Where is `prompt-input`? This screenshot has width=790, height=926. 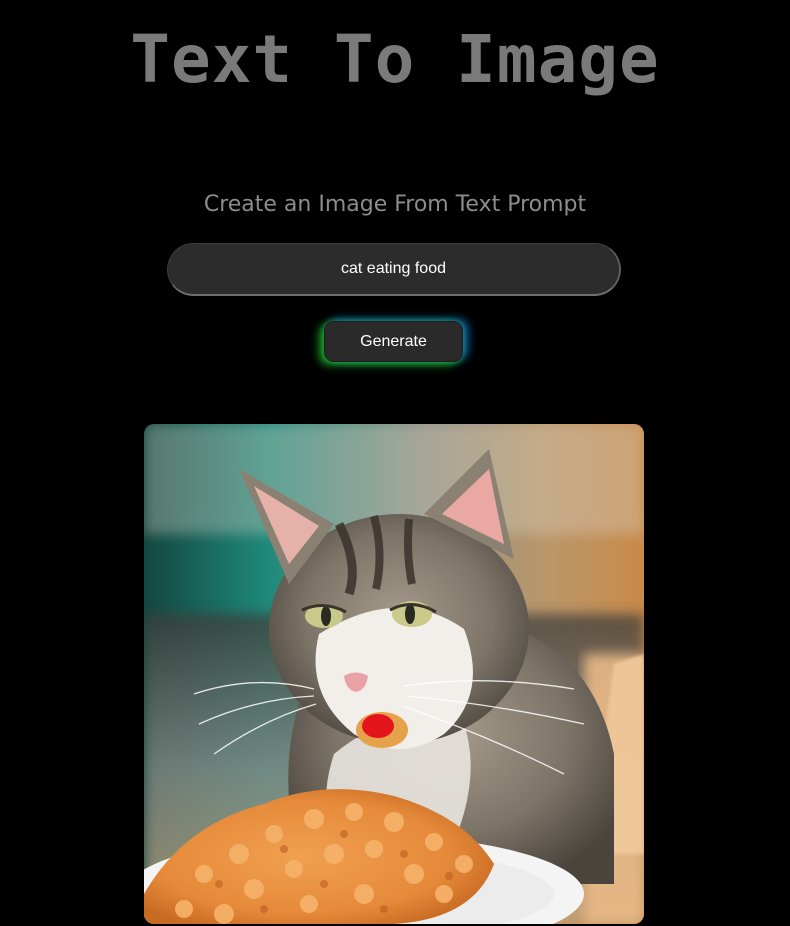 prompt-input is located at coordinates (394, 269).